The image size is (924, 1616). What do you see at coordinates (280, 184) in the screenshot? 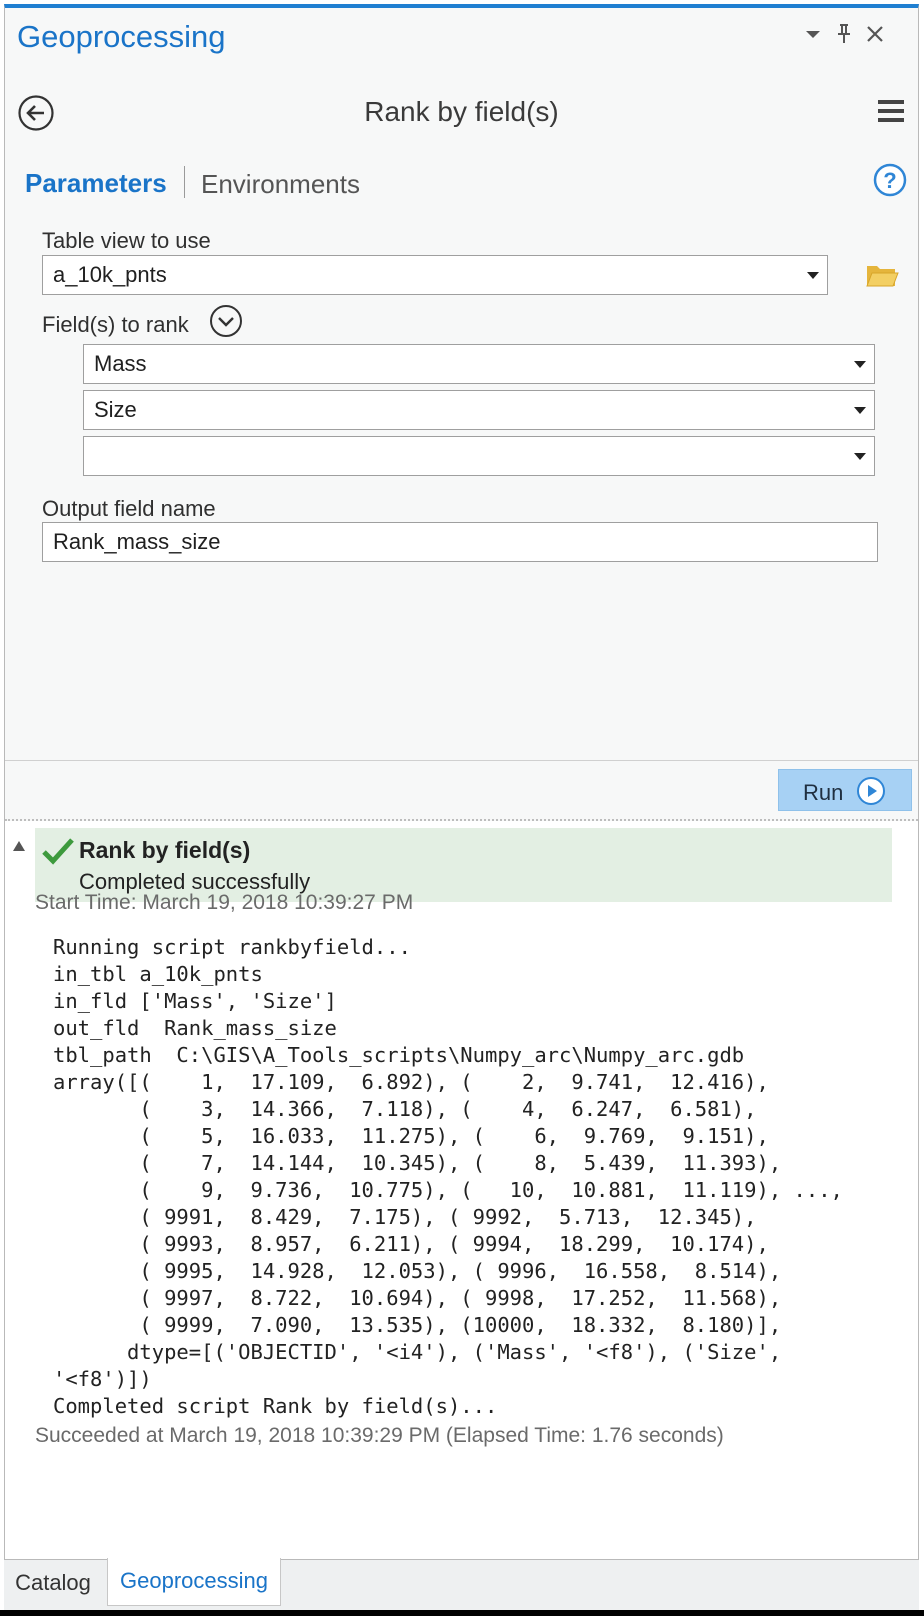
I see `tab-environments: Environments` at bounding box center [280, 184].